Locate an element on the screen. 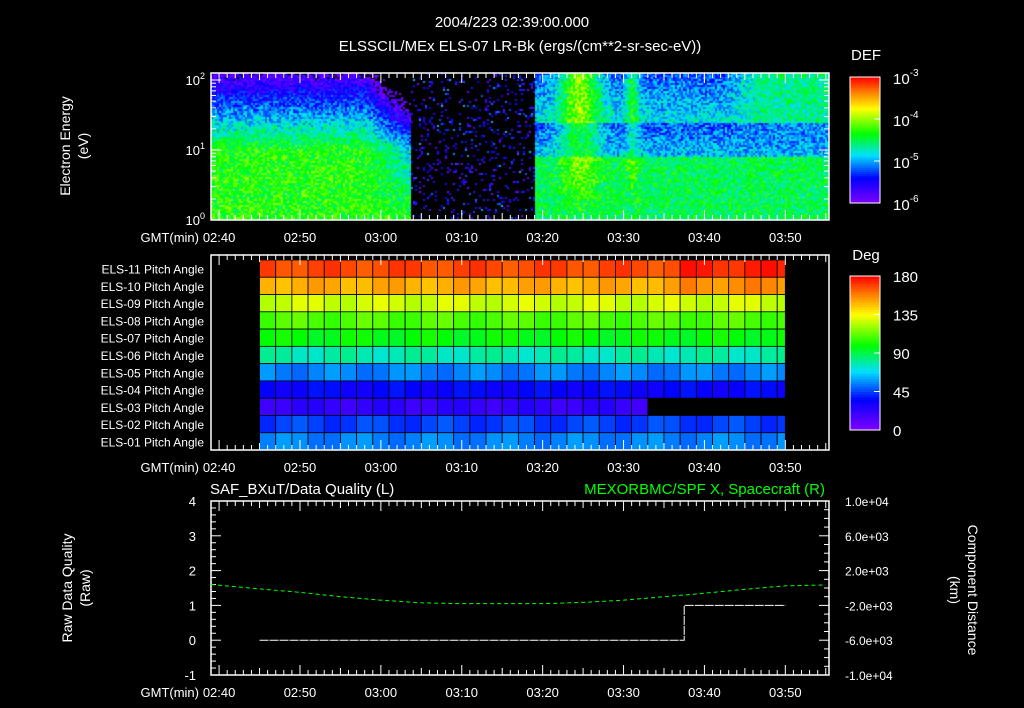 The width and height of the screenshot is (1024, 708). pitch-angle-row-label: ELS-01 Pitch Angle is located at coordinates (153, 442).